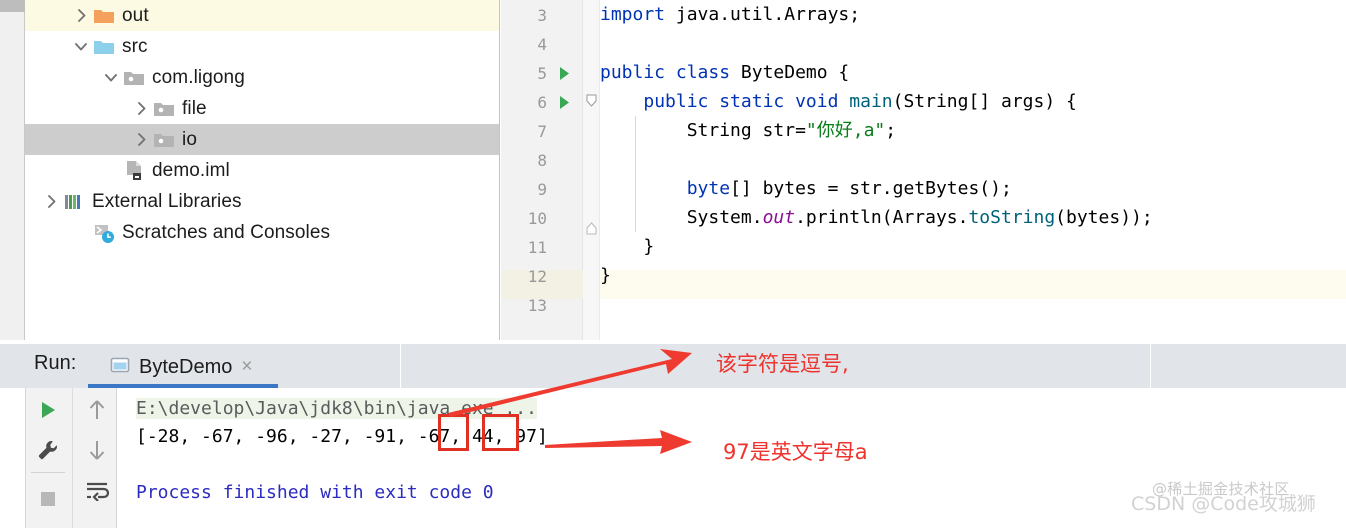 This screenshot has width=1346, height=528. What do you see at coordinates (120, 367) in the screenshot?
I see `run-configuration-icon` at bounding box center [120, 367].